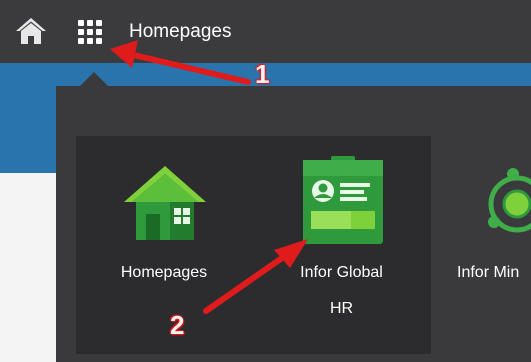  Describe the element at coordinates (177, 325) in the screenshot. I see `annotation-step-2: 2` at that location.